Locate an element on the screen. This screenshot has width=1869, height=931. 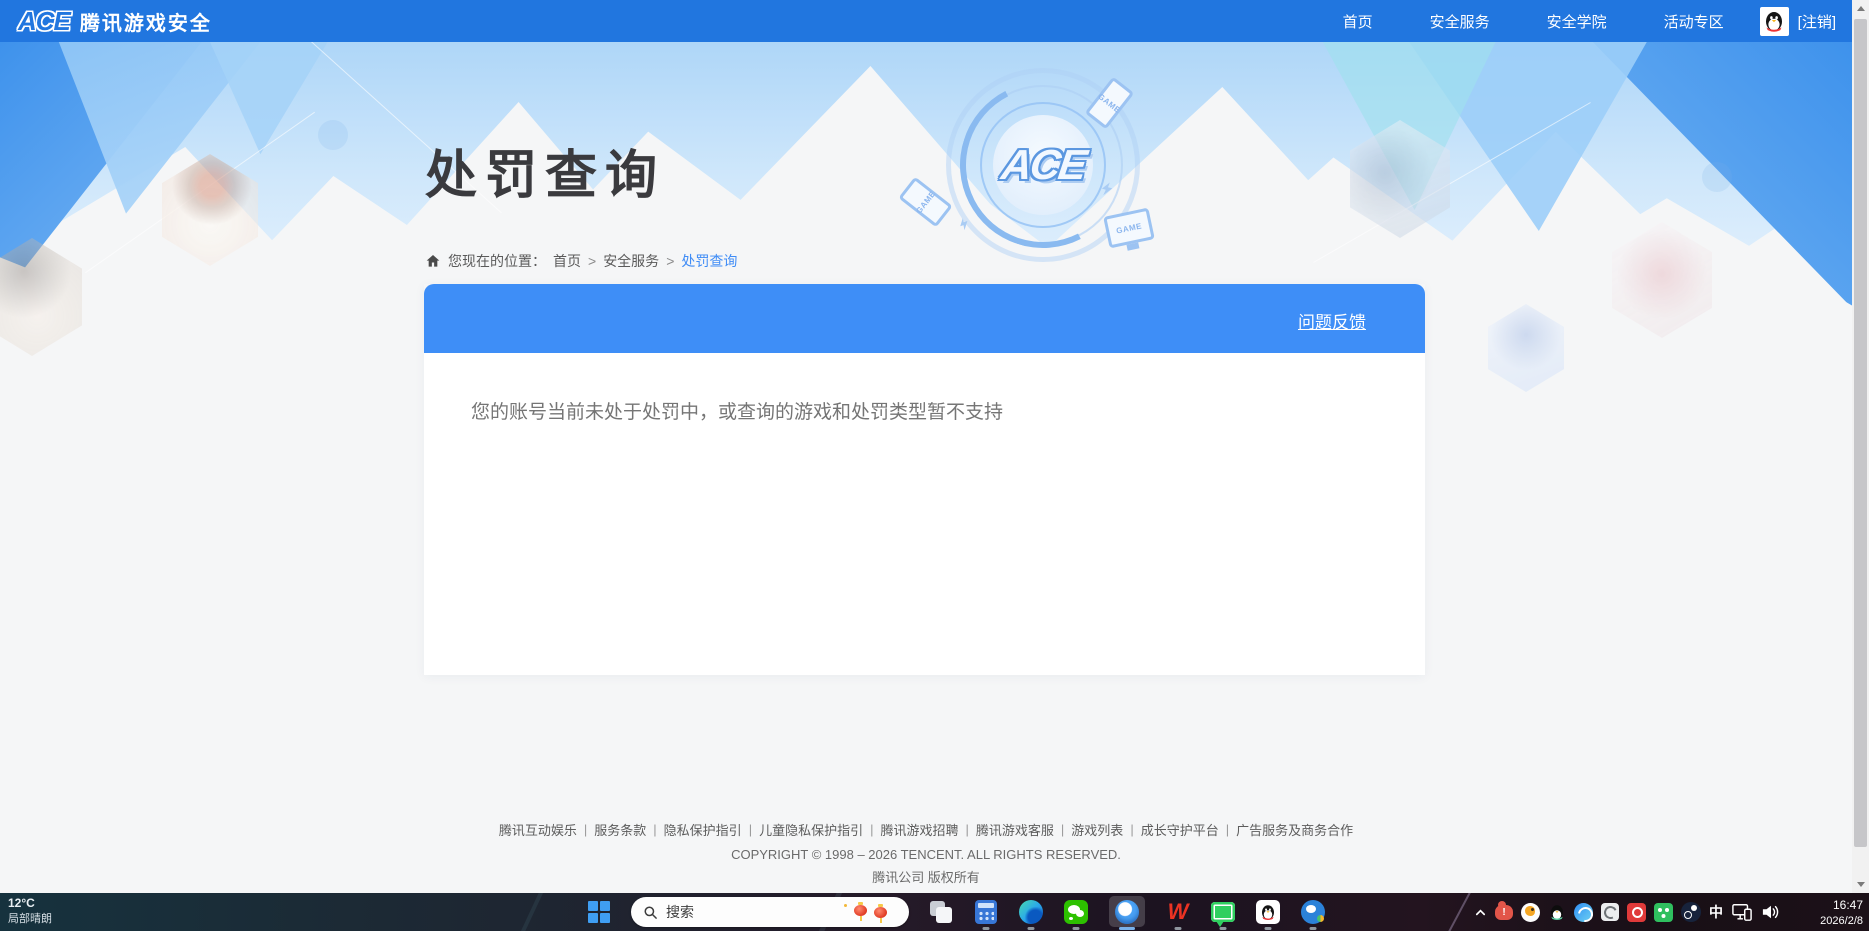
footer-link-game-list: 游戏列表 is located at coordinates (1097, 829).